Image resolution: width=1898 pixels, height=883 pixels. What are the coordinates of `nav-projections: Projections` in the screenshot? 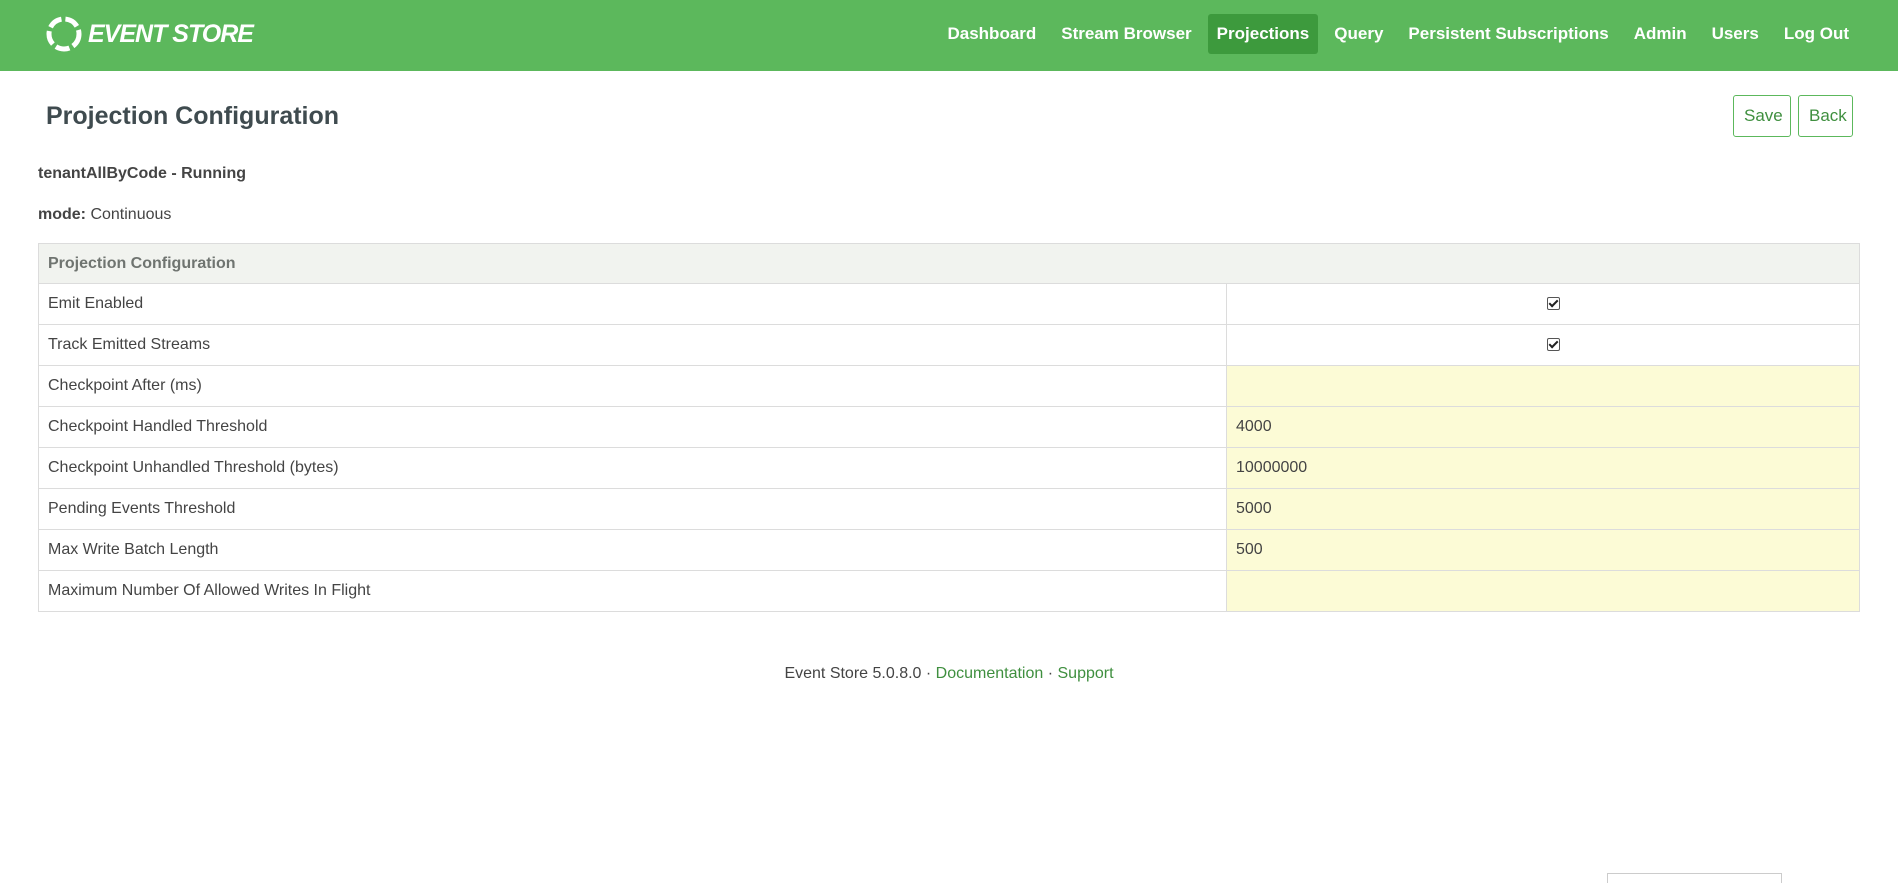 It's located at (1263, 34).